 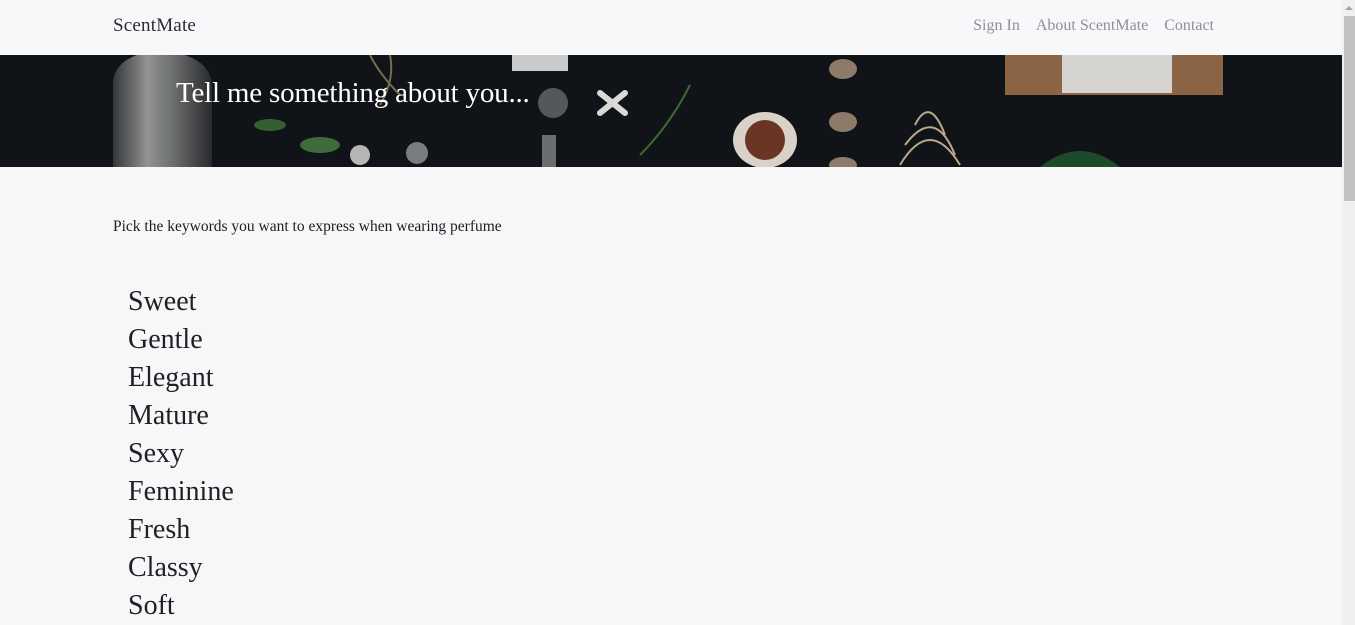 What do you see at coordinates (181, 302) in the screenshot?
I see `keyword-option-sweet: Sweet` at bounding box center [181, 302].